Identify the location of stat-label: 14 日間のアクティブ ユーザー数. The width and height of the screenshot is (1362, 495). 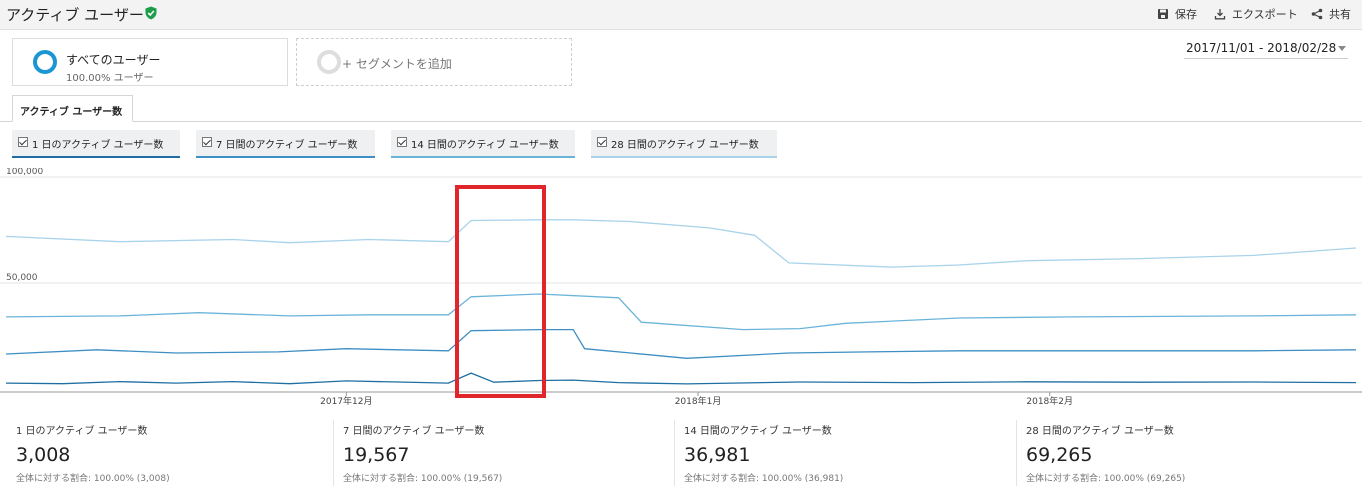
(758, 431).